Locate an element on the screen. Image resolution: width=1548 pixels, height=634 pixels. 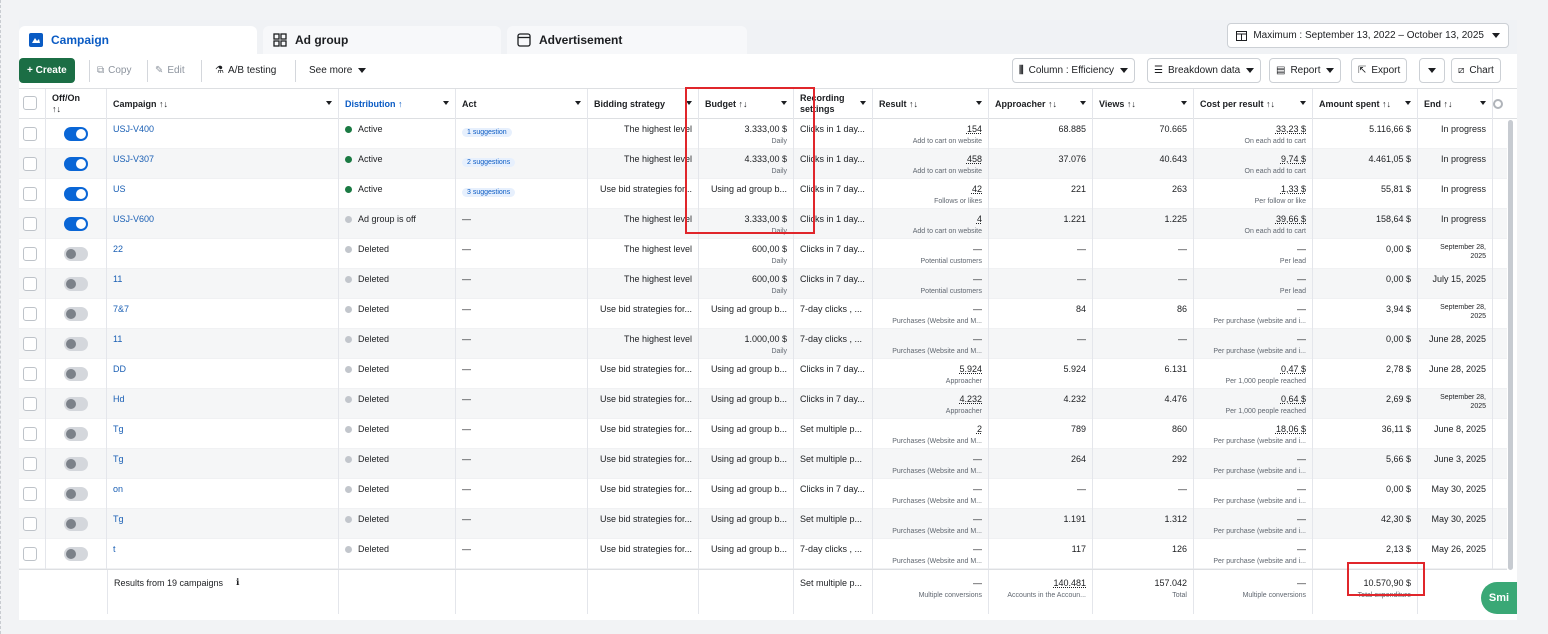
header-distribution: Distribution ↑ is located at coordinates (397, 104).